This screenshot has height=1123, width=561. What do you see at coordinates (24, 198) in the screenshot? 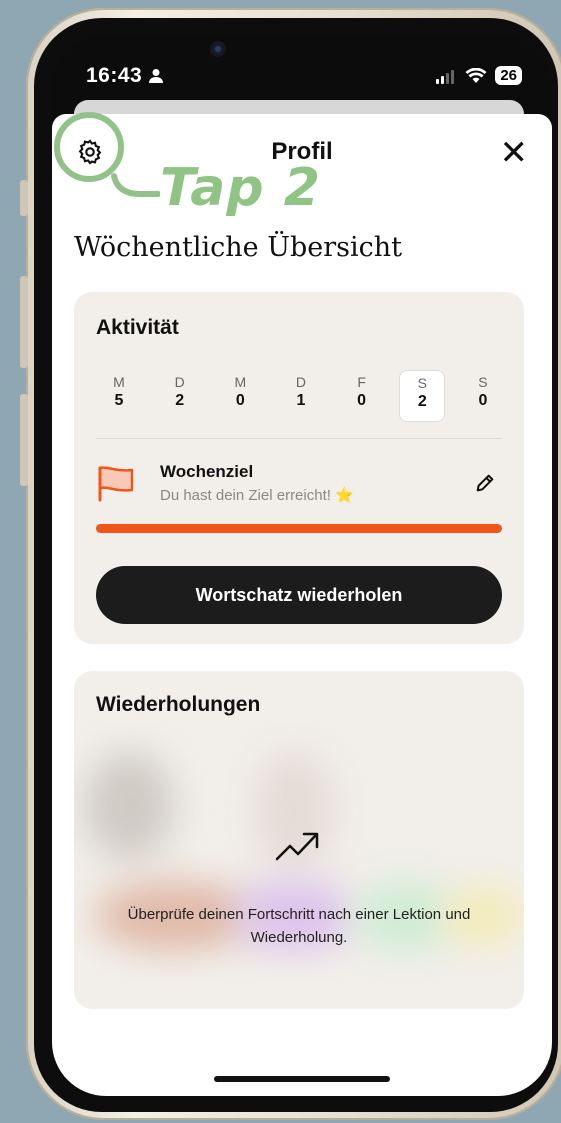
I see `mute-switch` at bounding box center [24, 198].